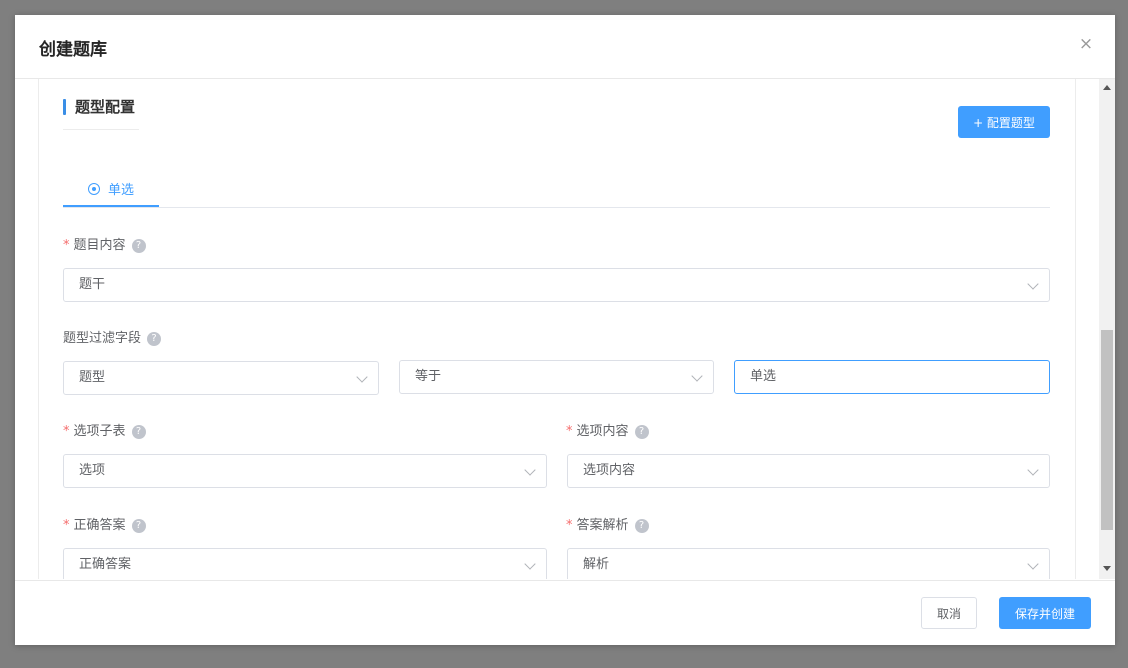 This screenshot has width=1128, height=668. What do you see at coordinates (111, 206) in the screenshot?
I see `tab-active-indicator` at bounding box center [111, 206].